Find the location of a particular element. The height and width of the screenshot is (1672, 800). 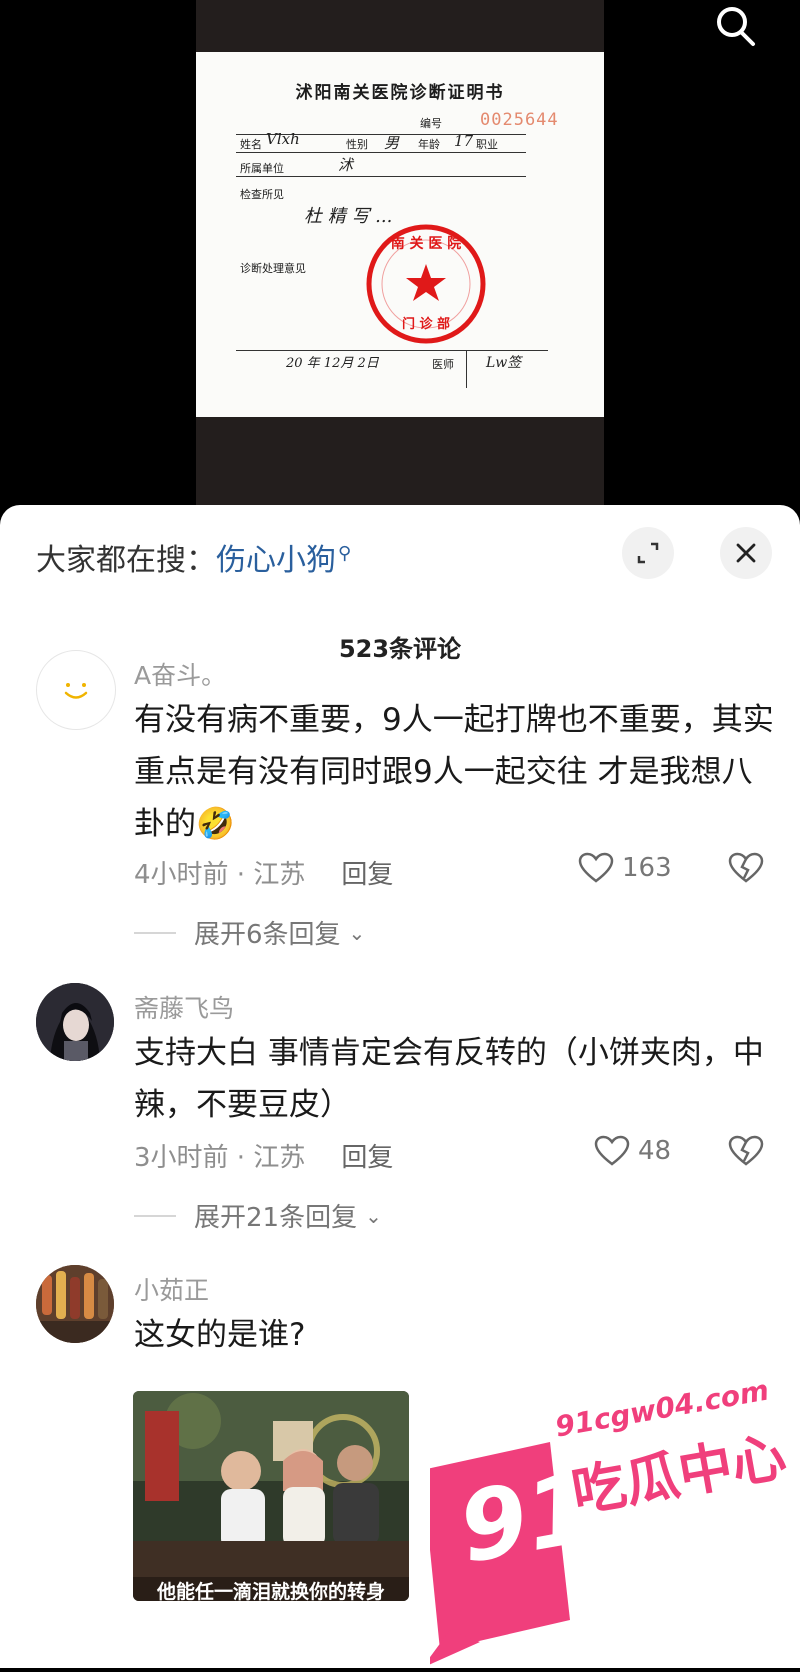

photo-avatar-icon is located at coordinates (75, 1304).